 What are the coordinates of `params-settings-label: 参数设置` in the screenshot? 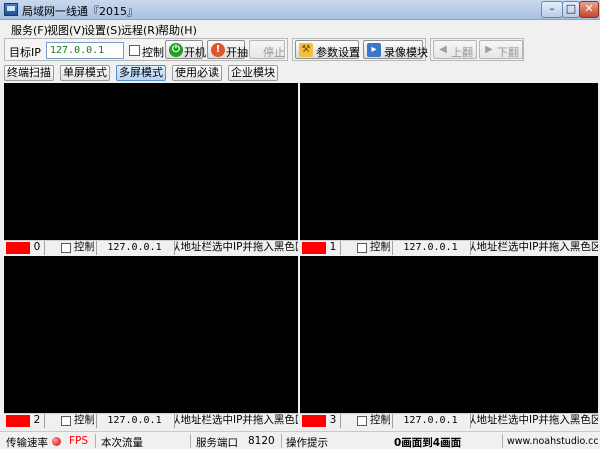 It's located at (338, 52).